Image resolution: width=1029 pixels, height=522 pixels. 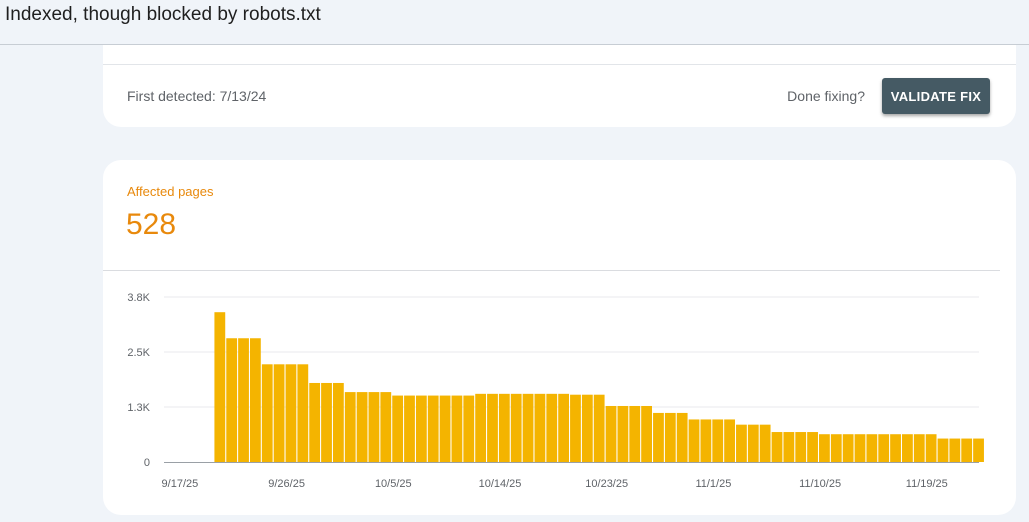 What do you see at coordinates (713, 484) in the screenshot?
I see `x-tick-label: 11/1/25` at bounding box center [713, 484].